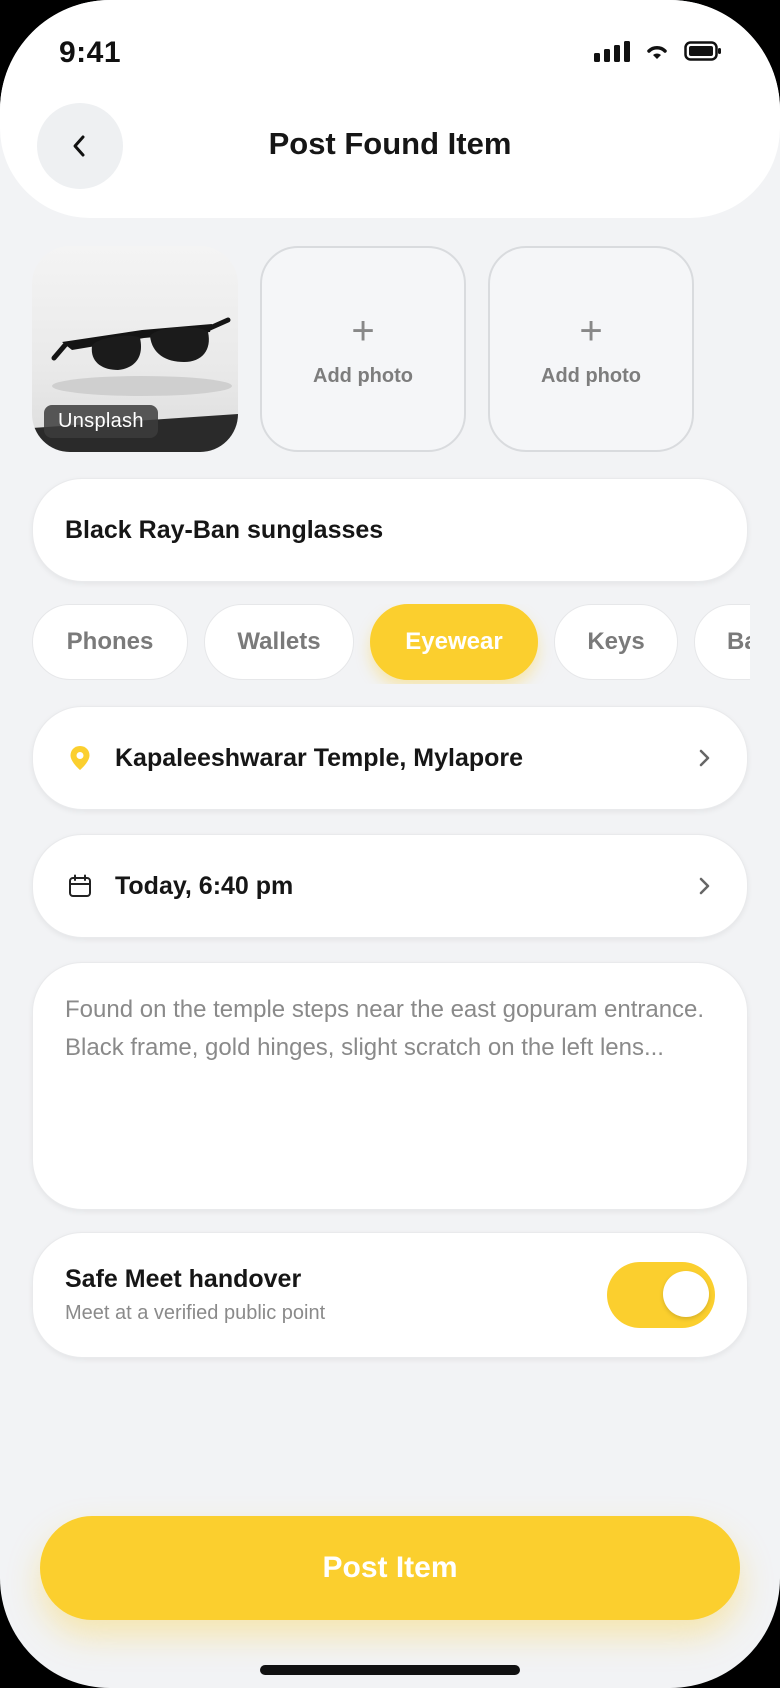 The image size is (780, 1688). Describe the element at coordinates (90, 52) in the screenshot. I see `status-time: 9:41` at that location.